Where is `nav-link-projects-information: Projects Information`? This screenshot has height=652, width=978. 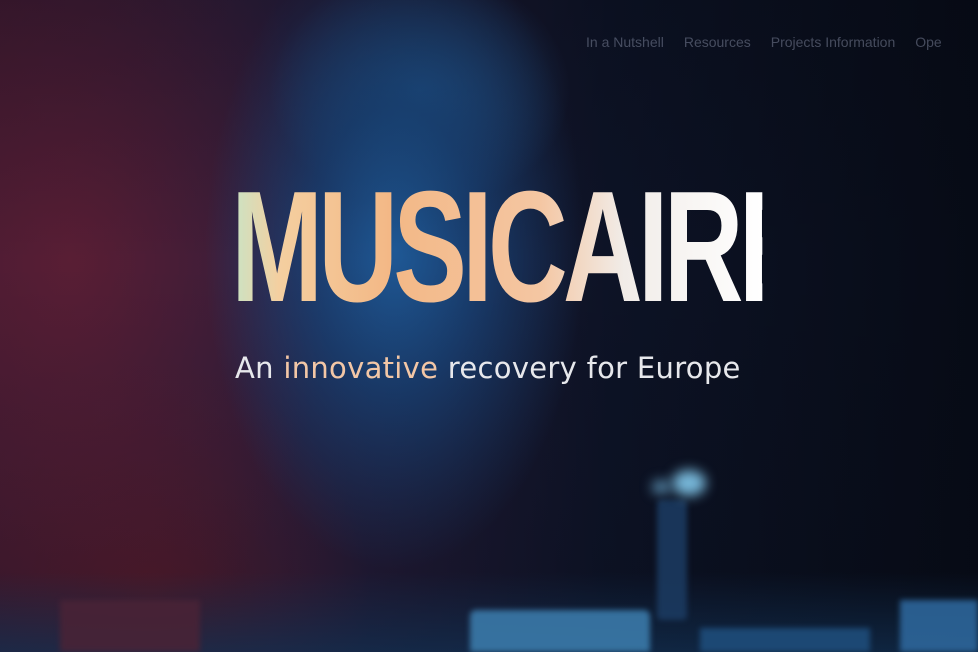
nav-link-projects-information: Projects Information is located at coordinates (833, 42).